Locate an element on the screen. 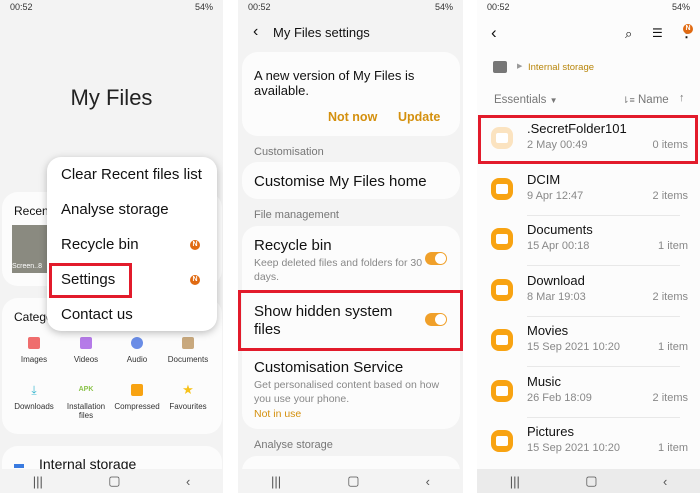 The image size is (700, 493). list-view-icon: ☰ is located at coordinates (657, 33).